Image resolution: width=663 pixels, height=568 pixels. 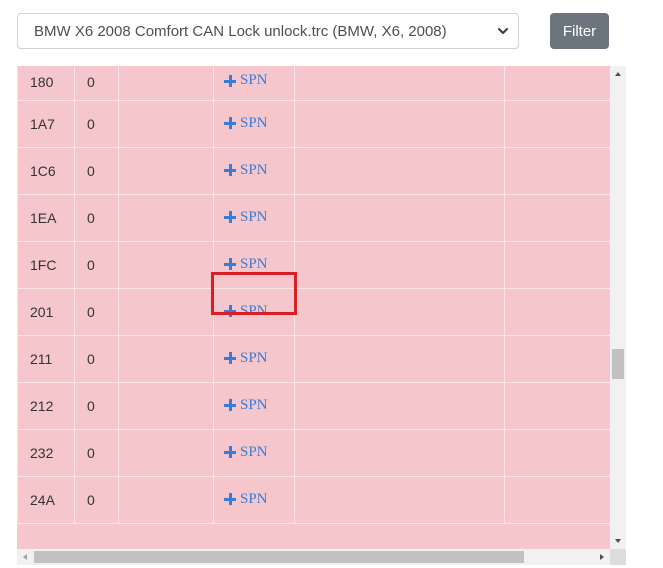 What do you see at coordinates (46, 265) in the screenshot?
I see `row-id-cell: 1FC` at bounding box center [46, 265].